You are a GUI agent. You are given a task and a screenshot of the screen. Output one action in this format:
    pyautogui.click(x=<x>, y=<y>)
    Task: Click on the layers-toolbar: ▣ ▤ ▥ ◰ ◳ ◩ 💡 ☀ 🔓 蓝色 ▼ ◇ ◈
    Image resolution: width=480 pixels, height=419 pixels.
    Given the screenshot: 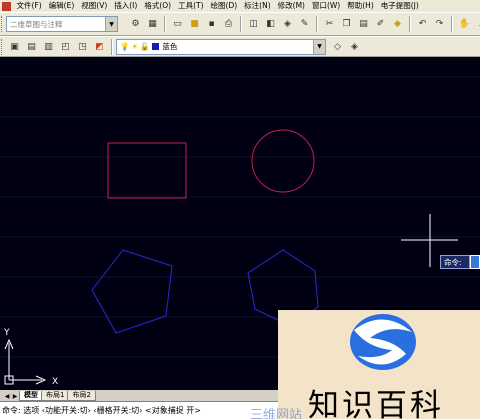 What is the action you would take?
    pyautogui.click(x=240, y=46)
    